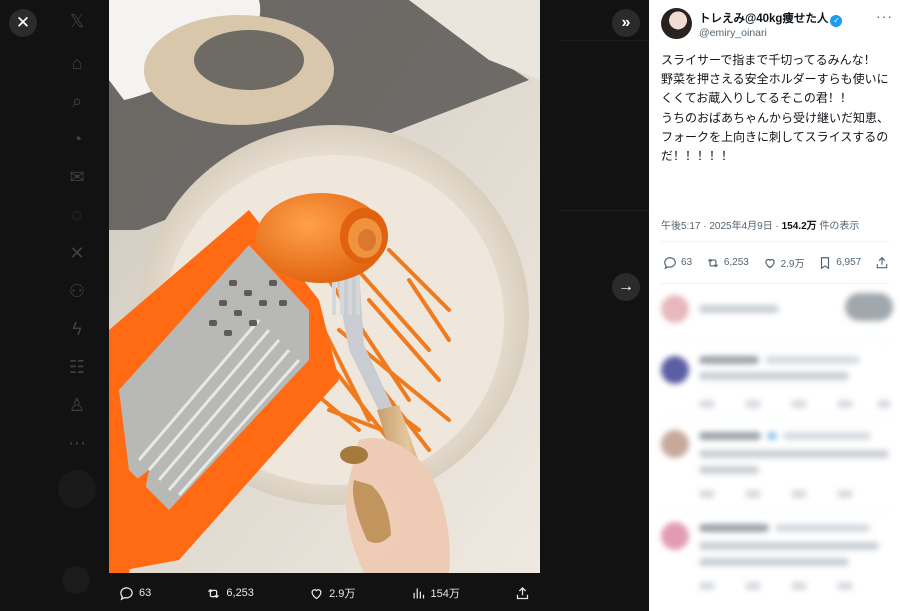 This screenshot has width=900, height=611. What do you see at coordinates (740, 226) in the screenshot?
I see `tweet-date: 2025年4月9日` at bounding box center [740, 226].